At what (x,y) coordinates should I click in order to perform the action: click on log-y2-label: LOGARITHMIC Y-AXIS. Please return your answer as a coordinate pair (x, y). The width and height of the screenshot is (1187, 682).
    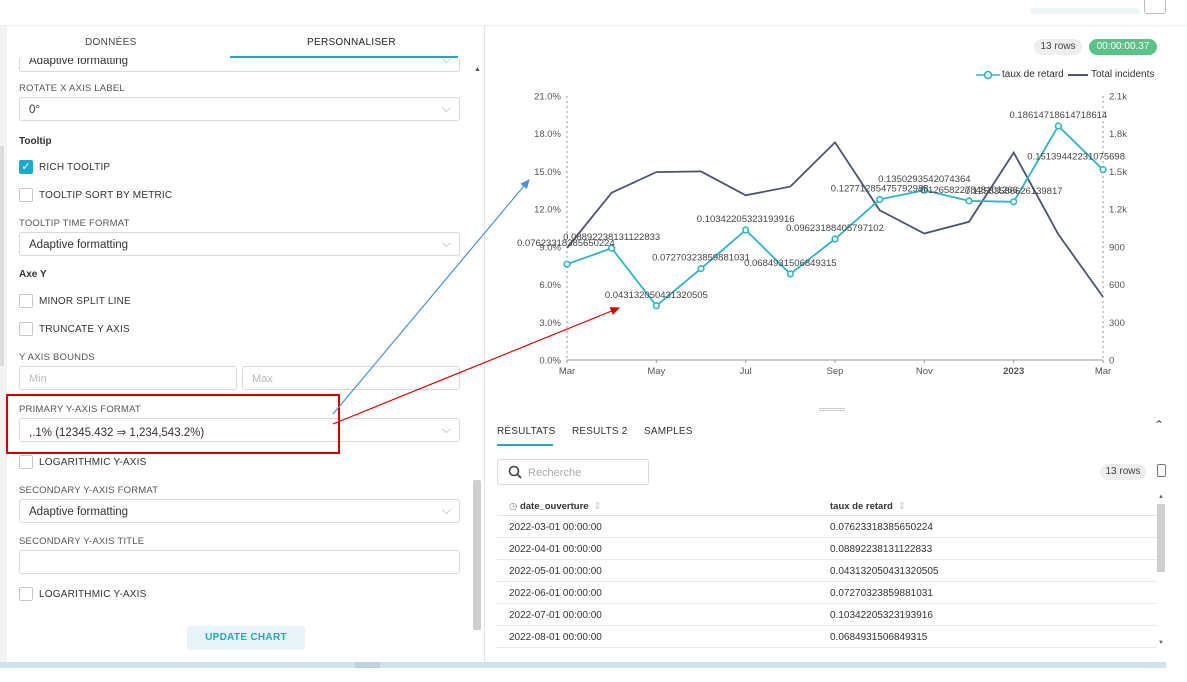
    Looking at the image, I should click on (93, 594).